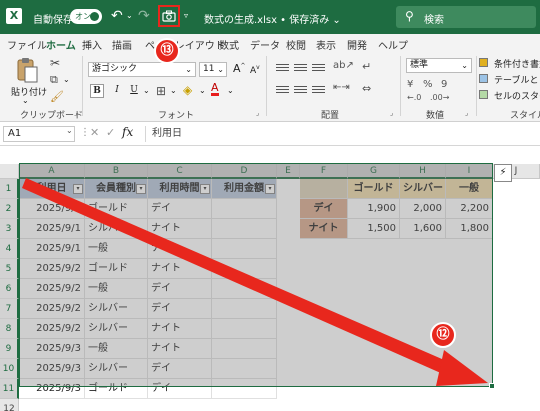 This screenshot has width=540, height=411. Describe the element at coordinates (167, 51) in the screenshot. I see `annotation-badge-13: ⑬` at that location.